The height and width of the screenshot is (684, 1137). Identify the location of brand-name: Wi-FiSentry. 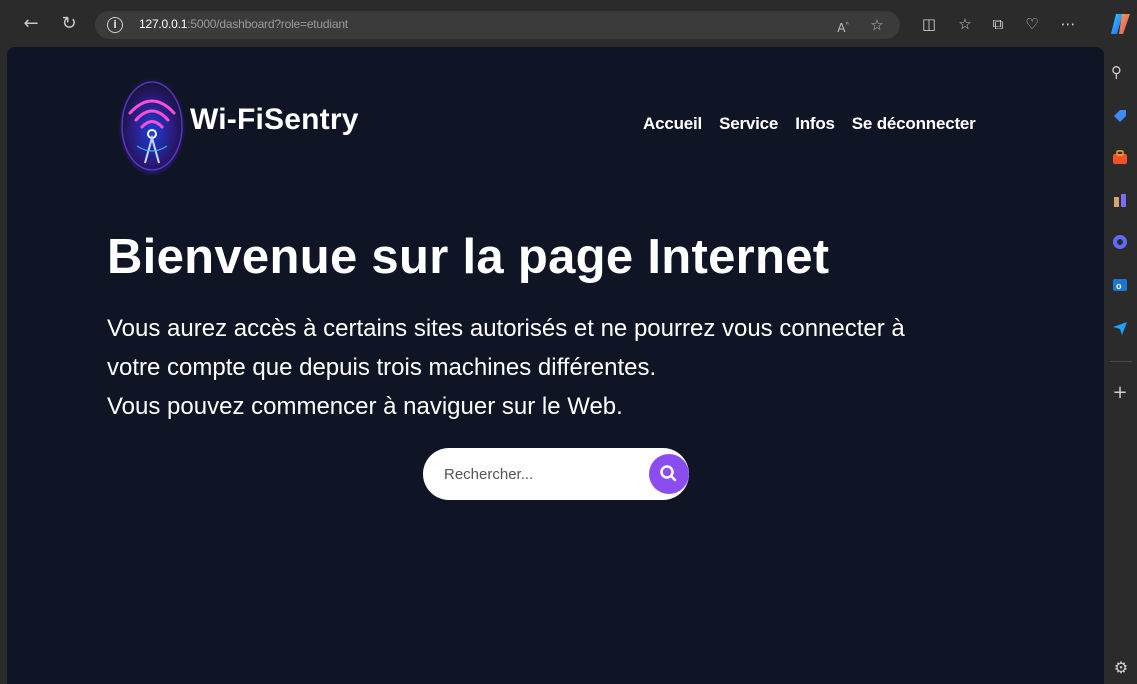
(274, 120).